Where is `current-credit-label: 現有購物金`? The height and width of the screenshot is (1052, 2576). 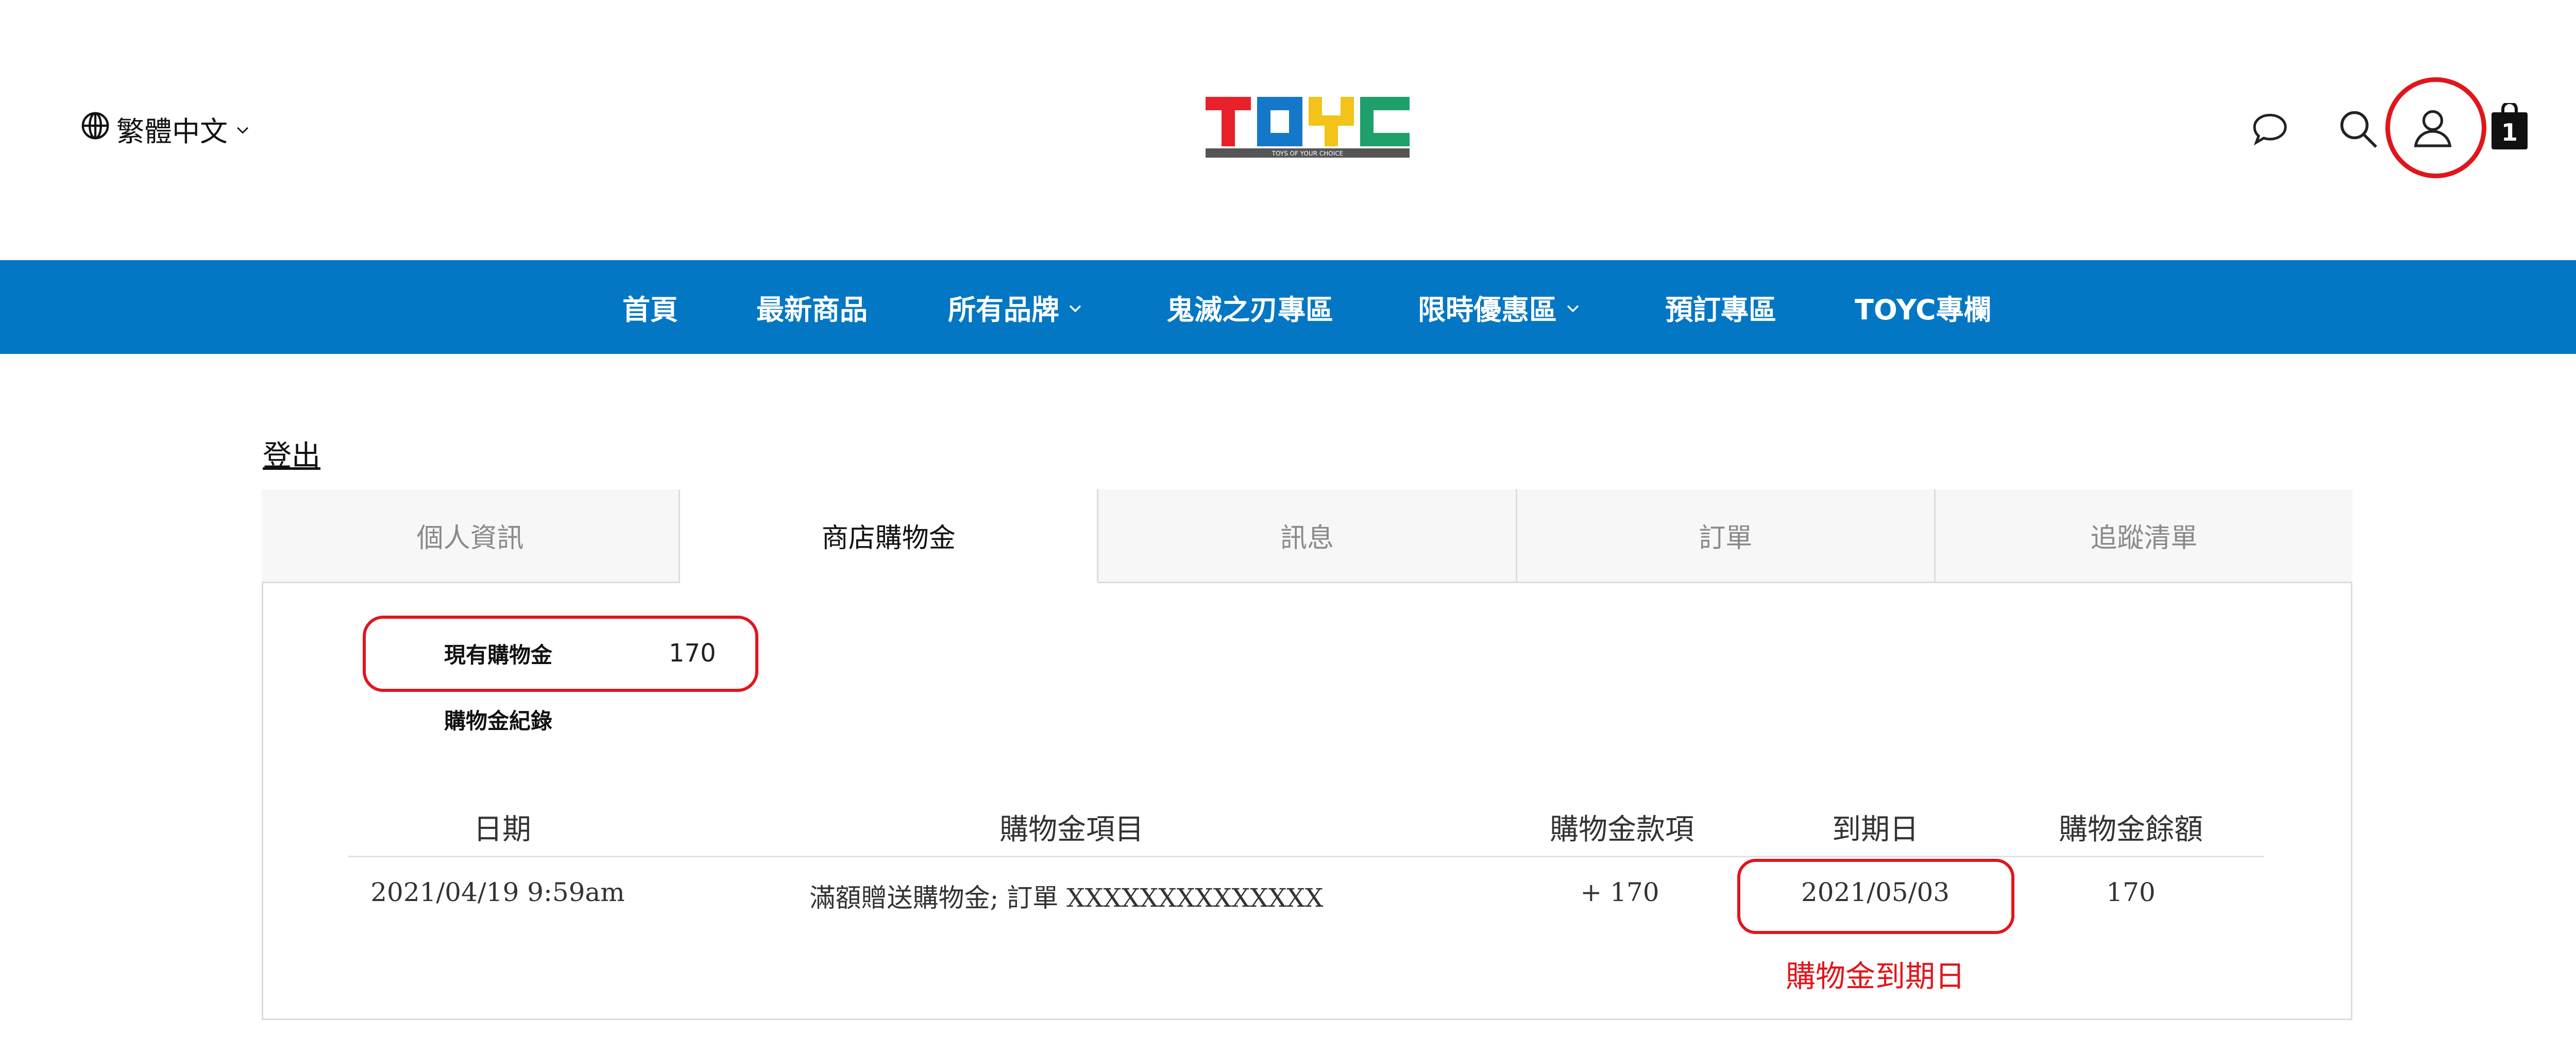
current-credit-label: 現有購物金 is located at coordinates (498, 655).